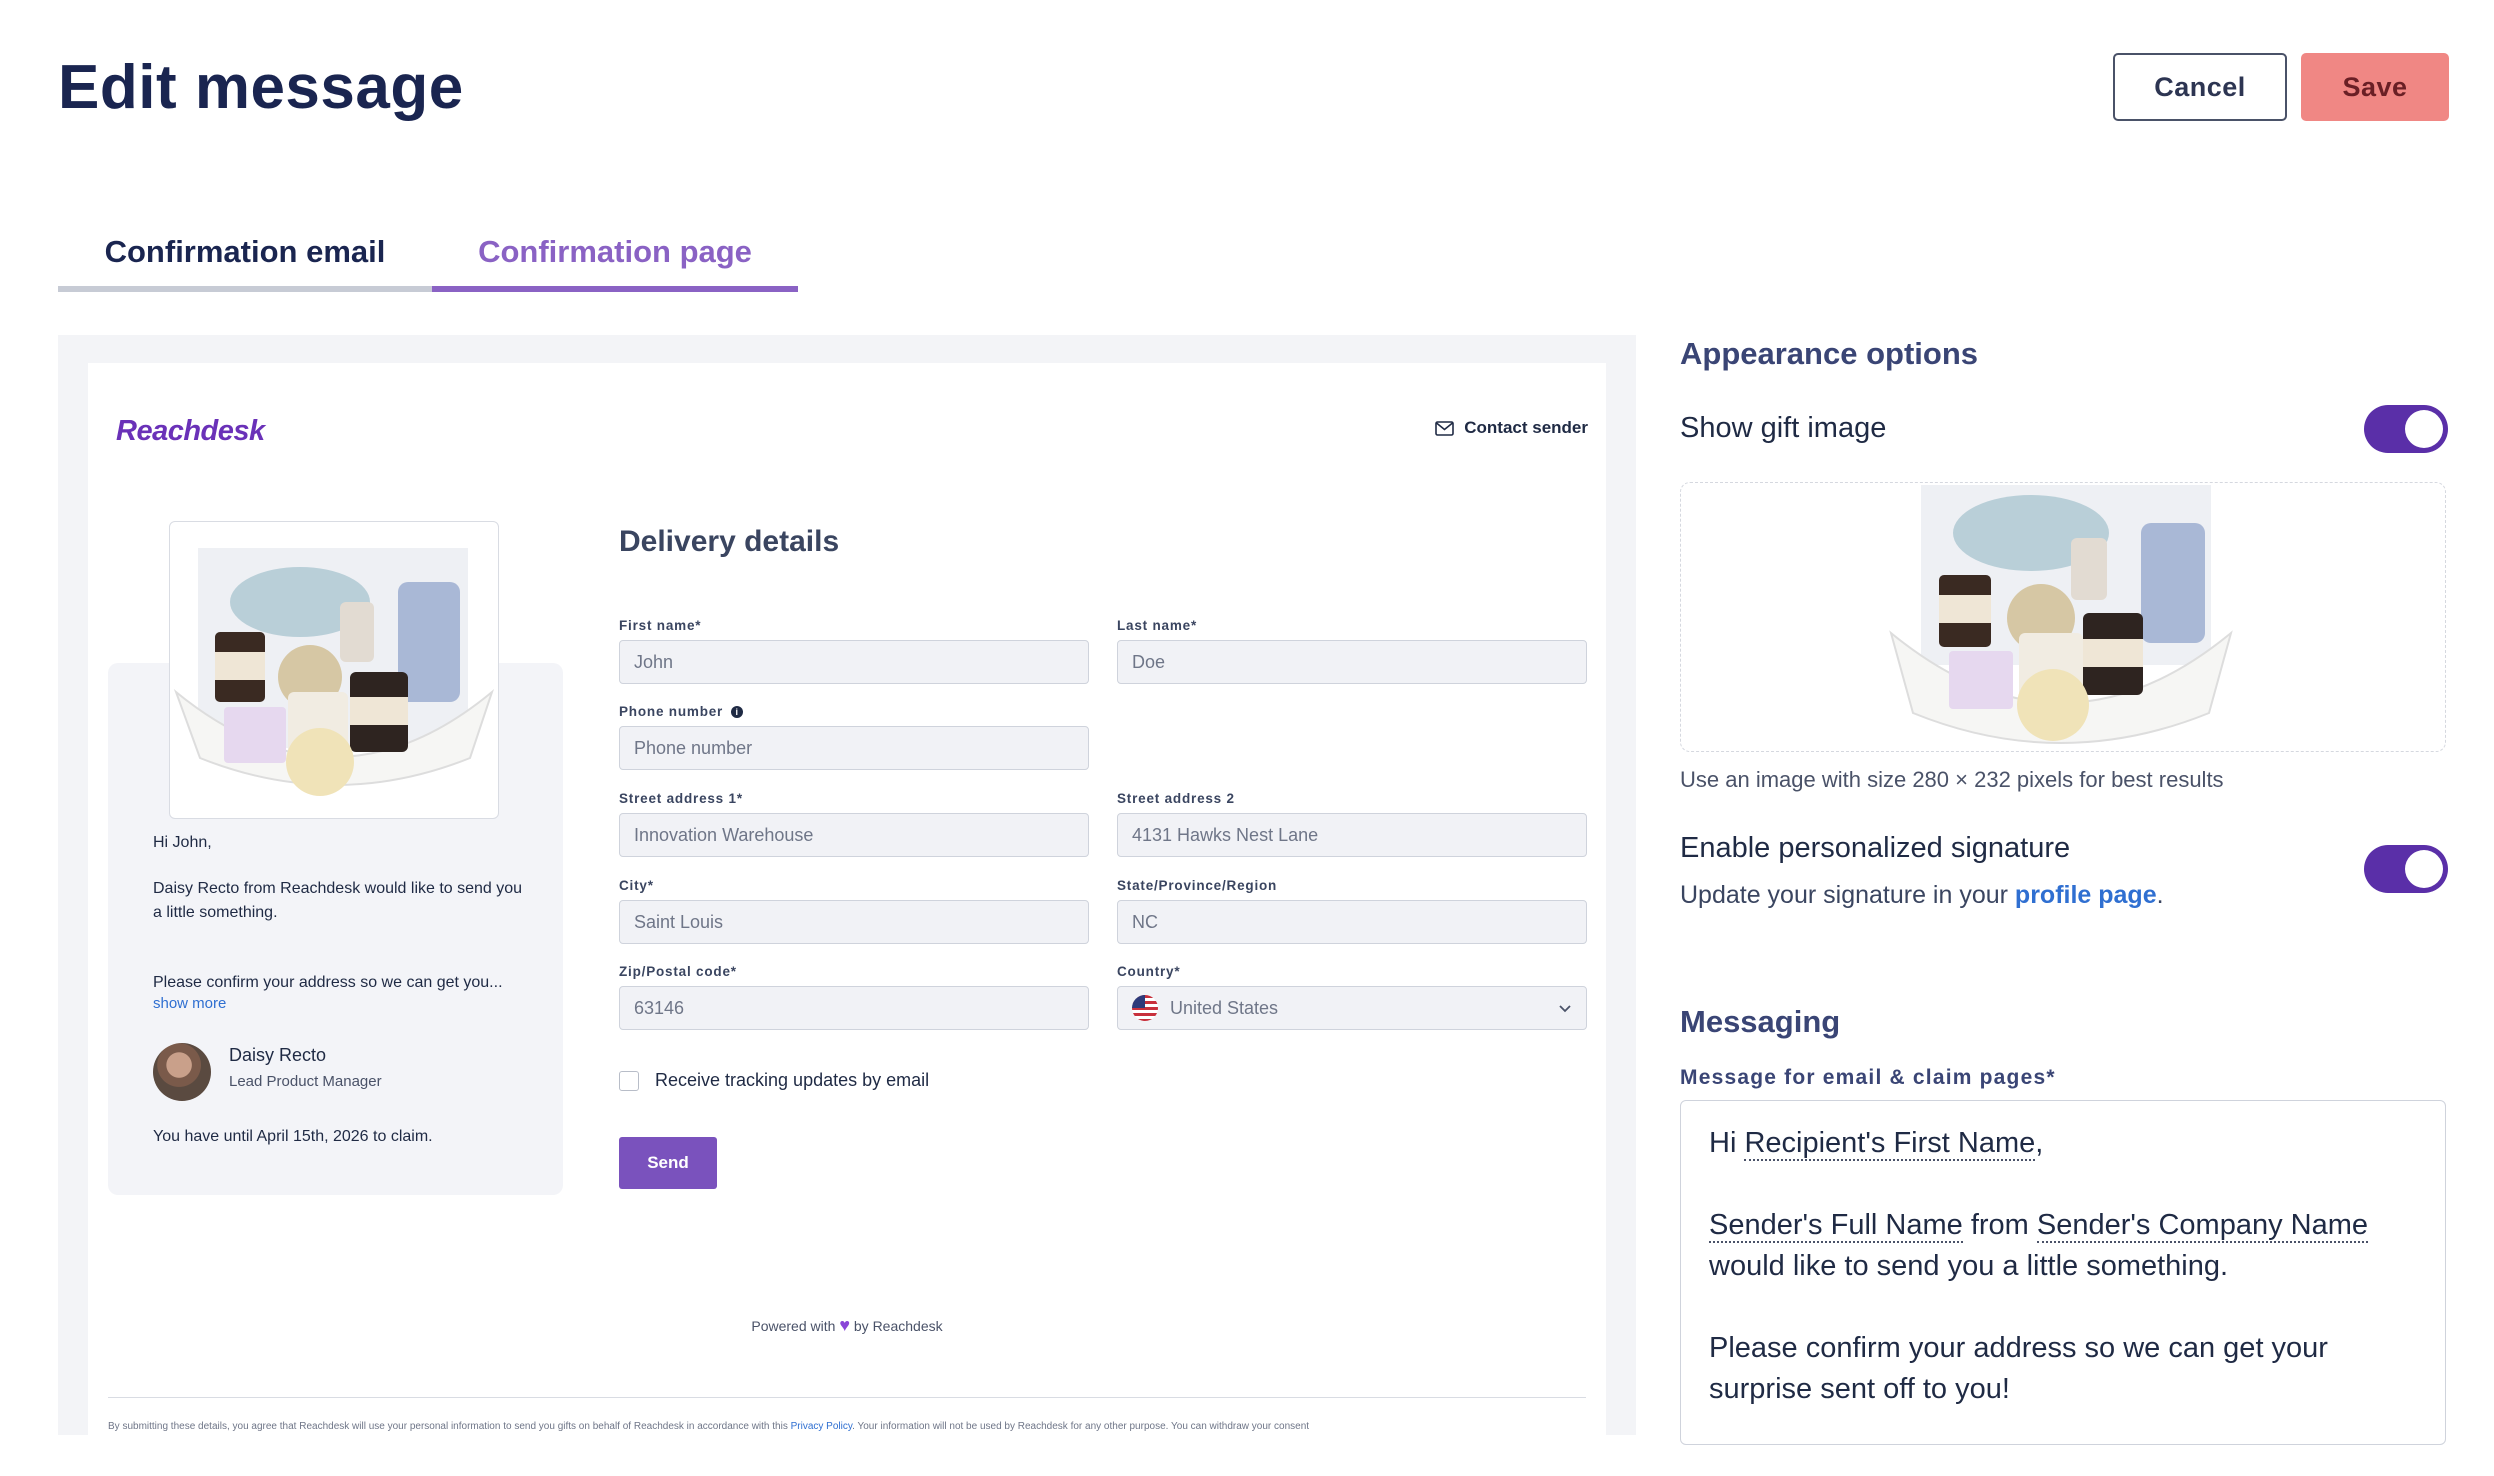 The height and width of the screenshot is (1476, 2494). Describe the element at coordinates (847, 1397) in the screenshot. I see `divider` at that location.